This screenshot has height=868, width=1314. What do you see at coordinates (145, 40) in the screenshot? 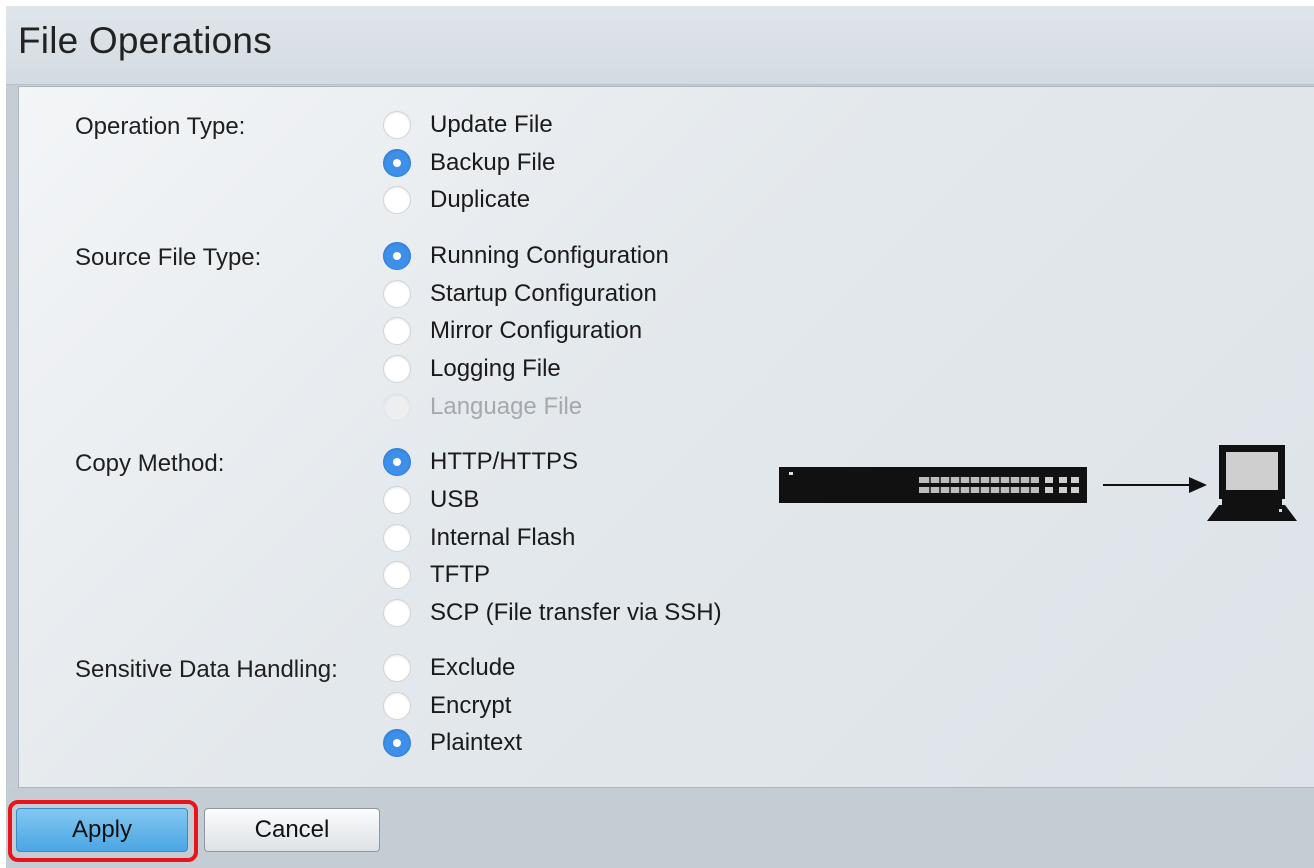
I see `page-title: File Operations` at bounding box center [145, 40].